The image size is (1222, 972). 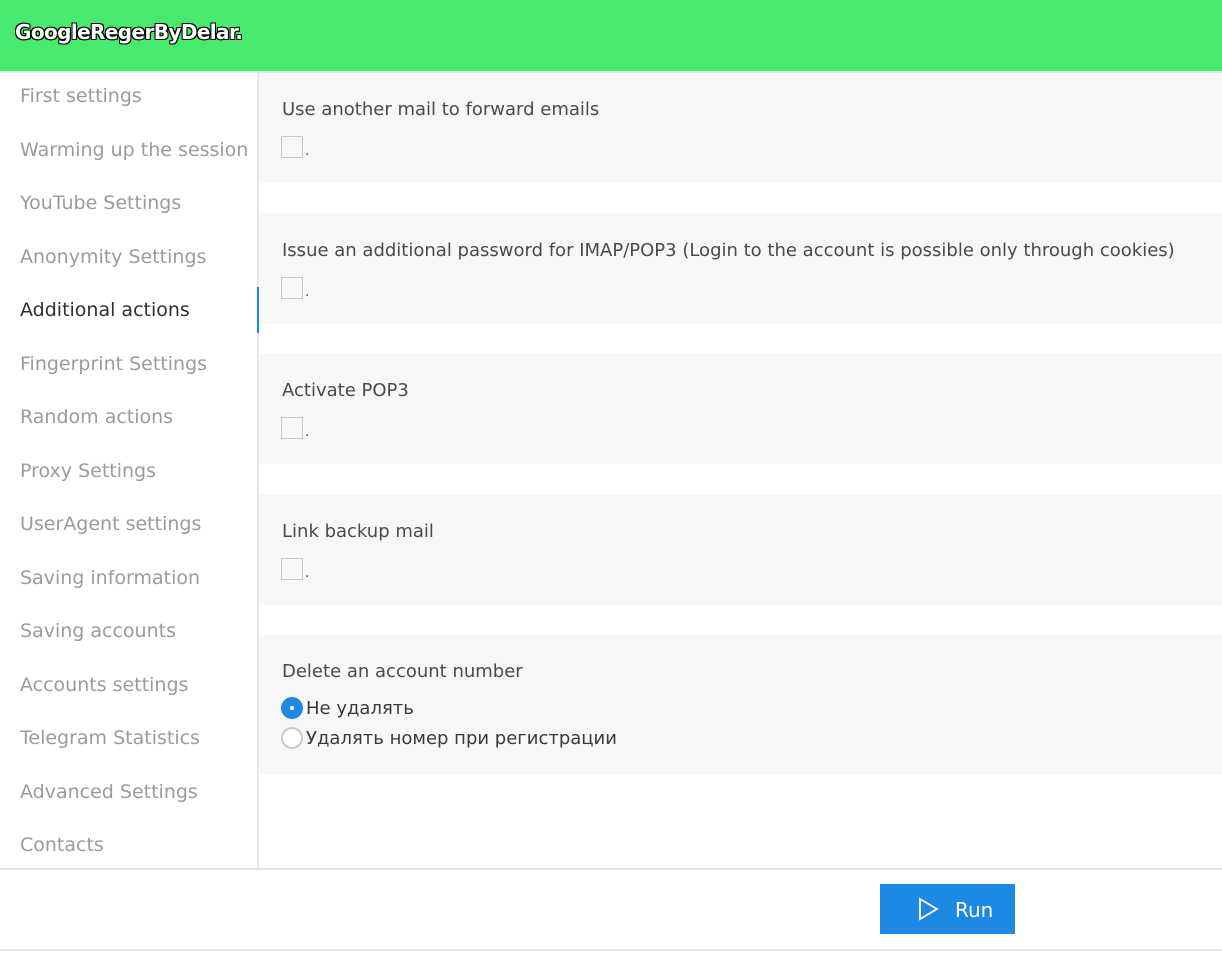 What do you see at coordinates (129, 32) in the screenshot?
I see `app-title: GoogleRegerByDelar.` at bounding box center [129, 32].